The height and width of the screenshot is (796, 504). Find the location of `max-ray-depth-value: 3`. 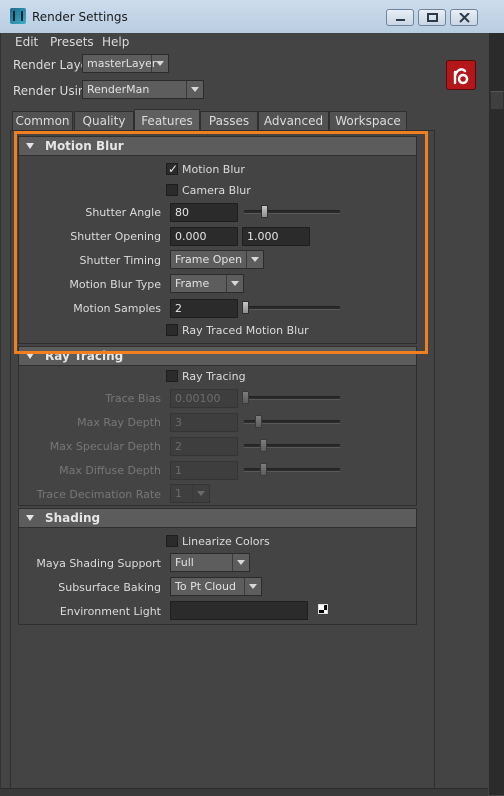

max-ray-depth-value: 3 is located at coordinates (178, 422).